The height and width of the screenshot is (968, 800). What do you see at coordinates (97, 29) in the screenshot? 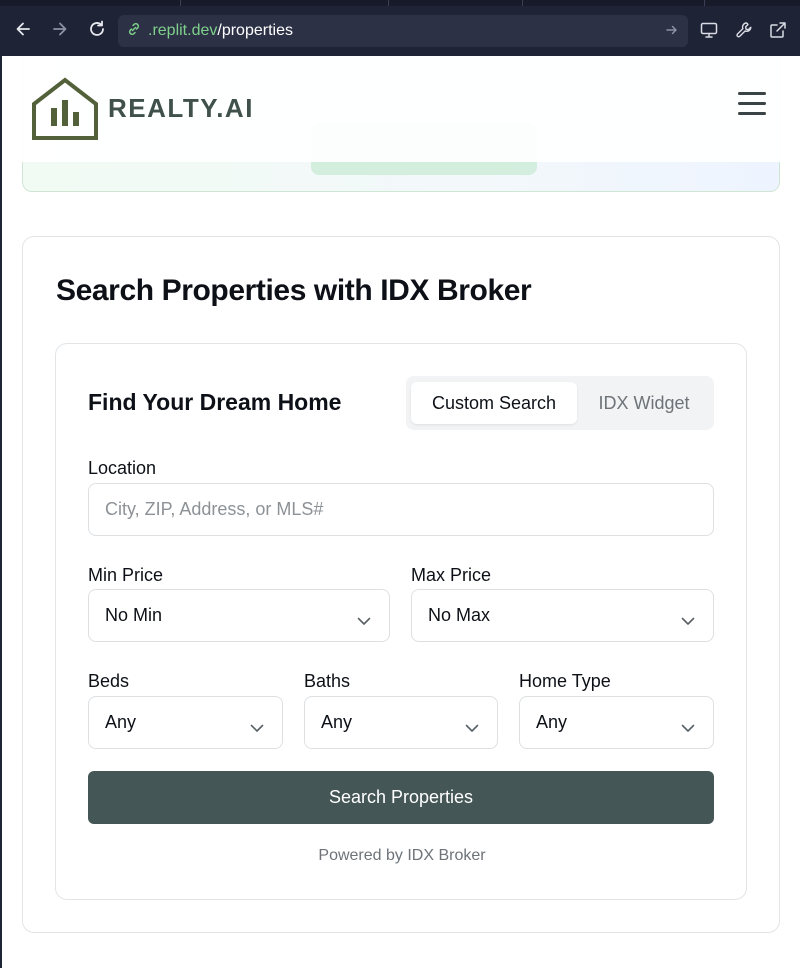
I see `reload-icon` at bounding box center [97, 29].